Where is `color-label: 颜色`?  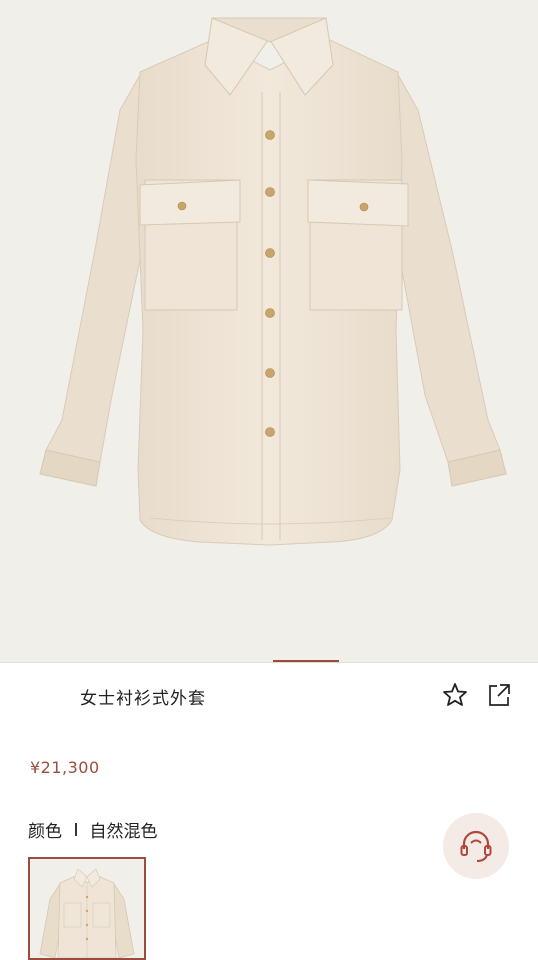 color-label: 颜色 is located at coordinates (45, 832).